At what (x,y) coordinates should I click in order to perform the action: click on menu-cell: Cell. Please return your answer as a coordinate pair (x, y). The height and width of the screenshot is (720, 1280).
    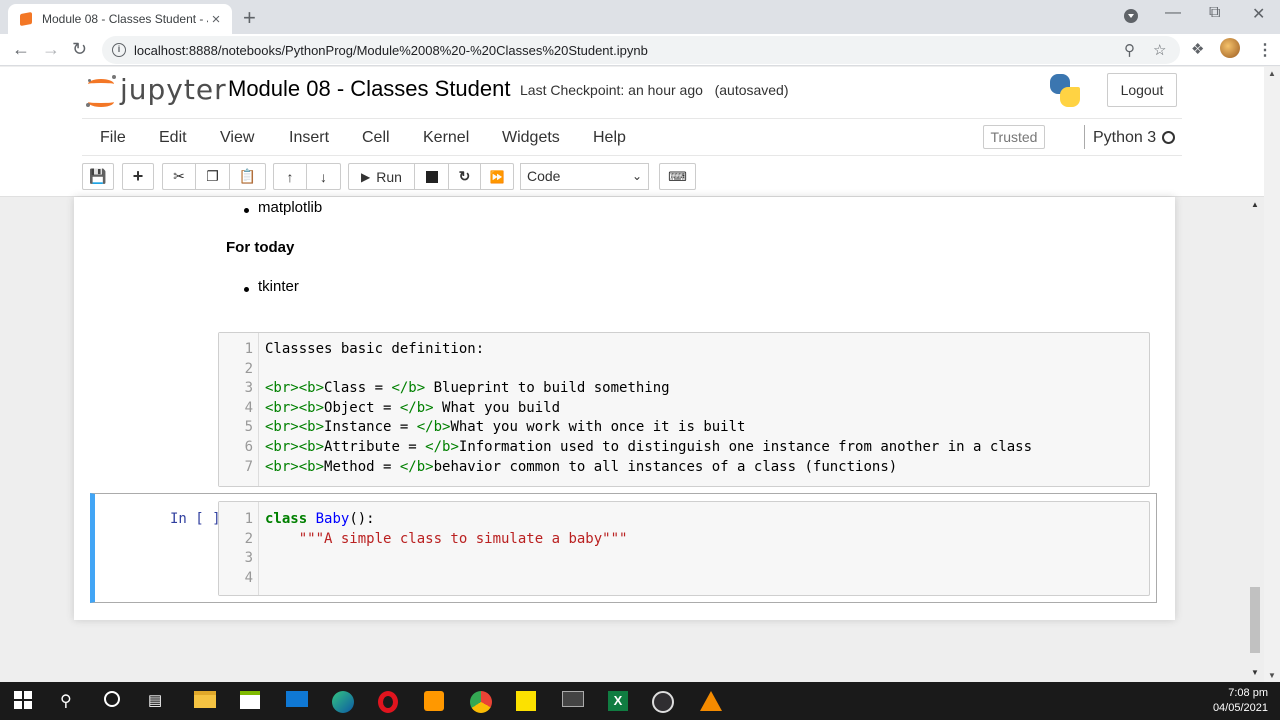
    Looking at the image, I should click on (376, 138).